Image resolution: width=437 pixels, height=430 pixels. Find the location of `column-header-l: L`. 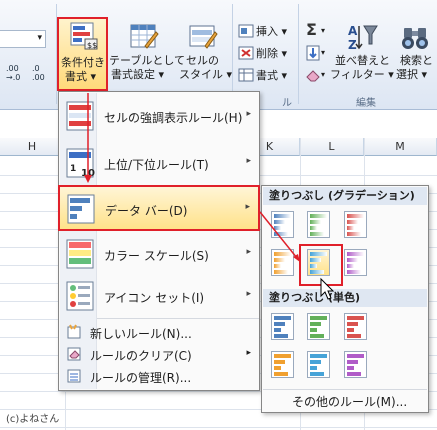

column-header-l: L is located at coordinates (332, 147).